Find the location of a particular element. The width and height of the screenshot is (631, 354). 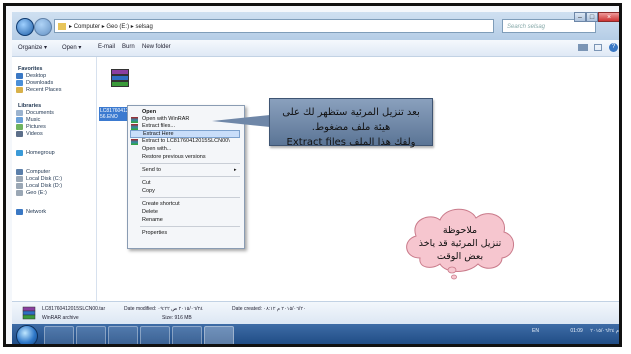

computer-icon is located at coordinates (19, 172).